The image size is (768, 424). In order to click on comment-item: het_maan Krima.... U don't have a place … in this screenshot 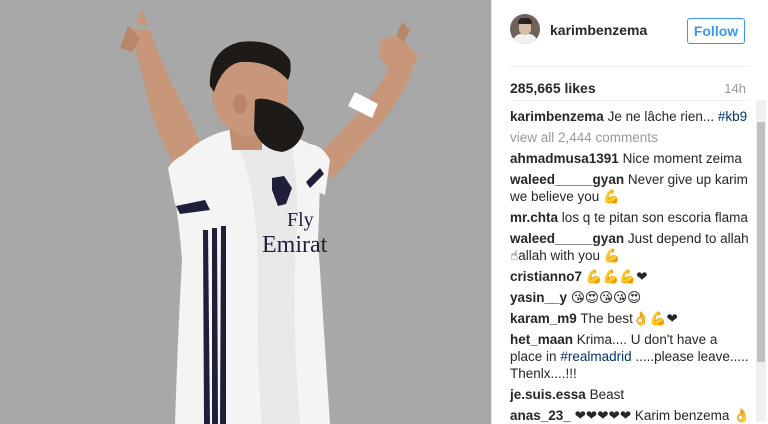, I will do `click(630, 356)`.